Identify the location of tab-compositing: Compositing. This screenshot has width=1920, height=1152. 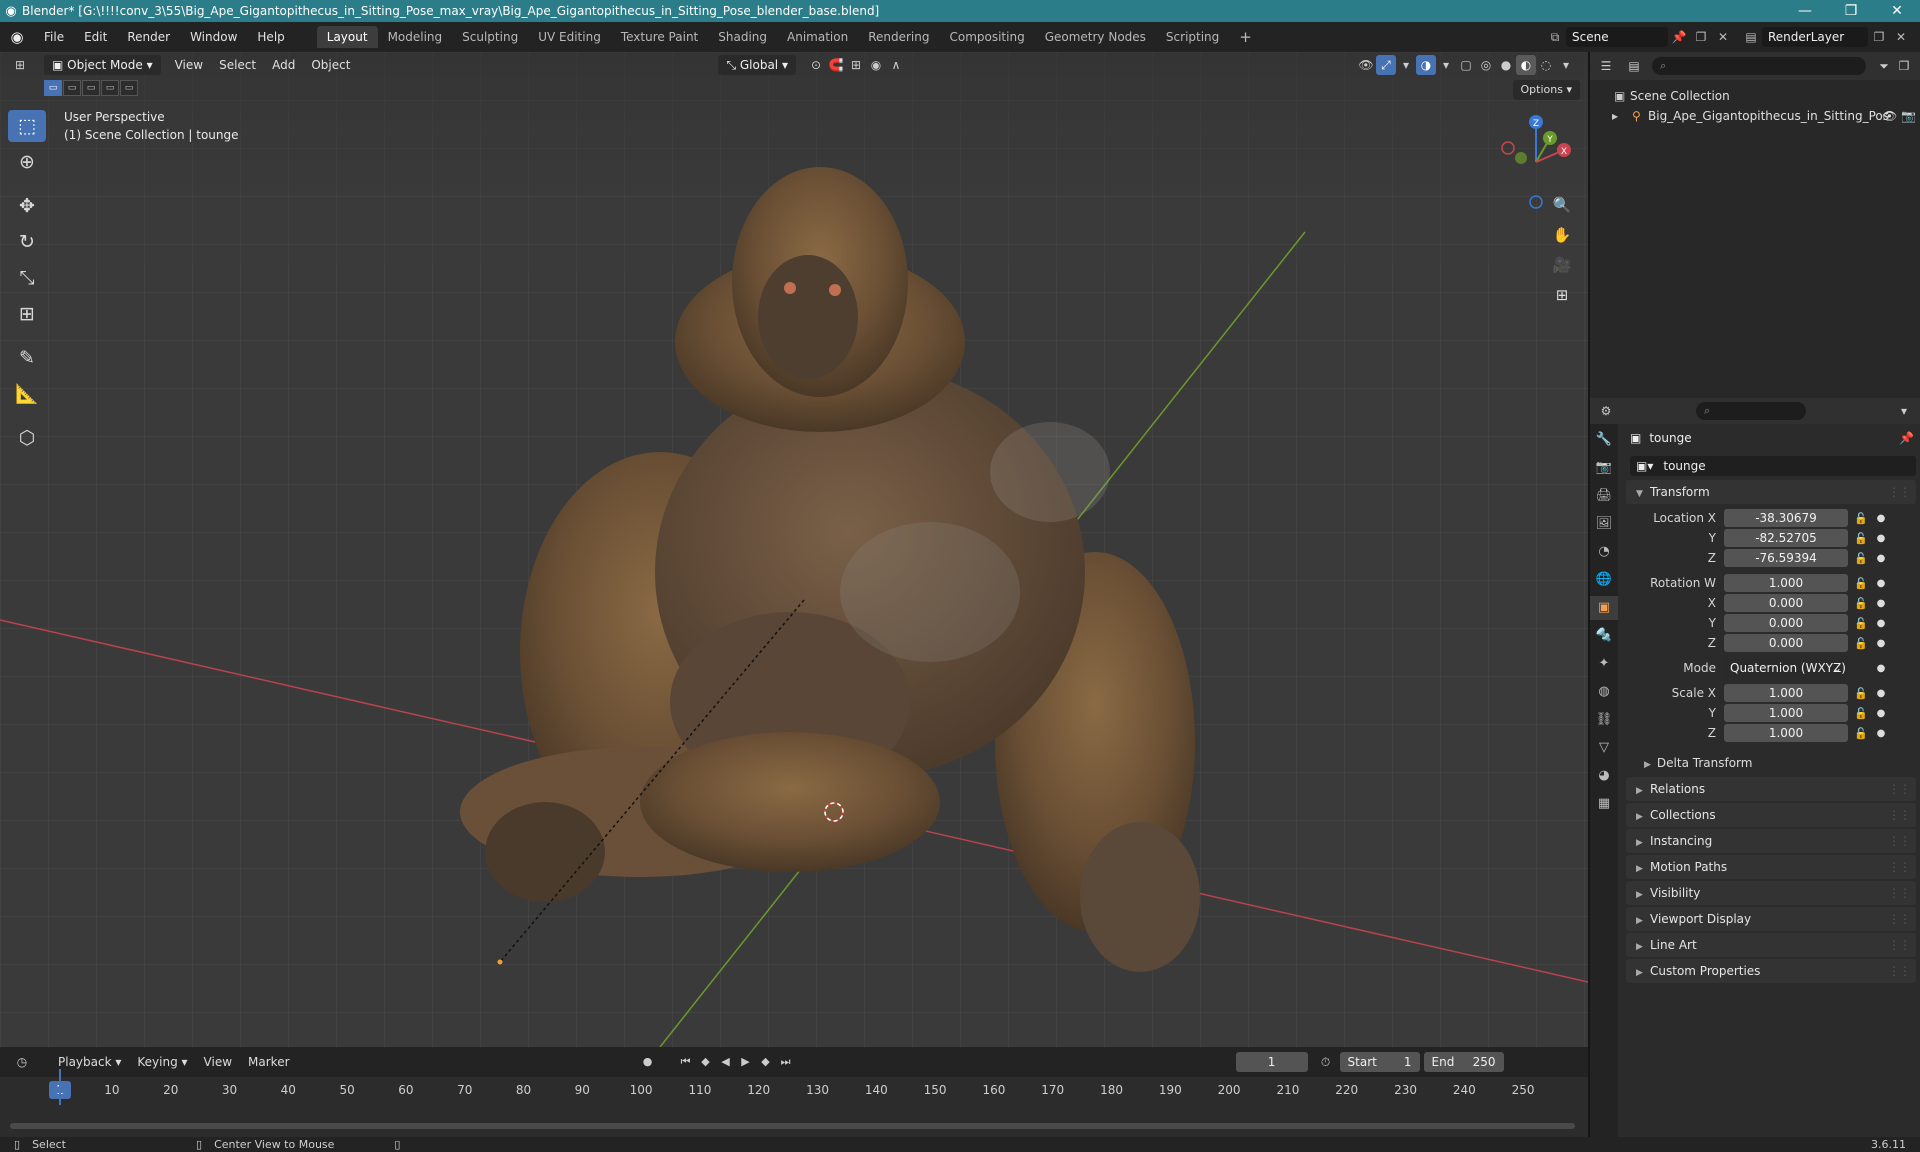
(986, 37).